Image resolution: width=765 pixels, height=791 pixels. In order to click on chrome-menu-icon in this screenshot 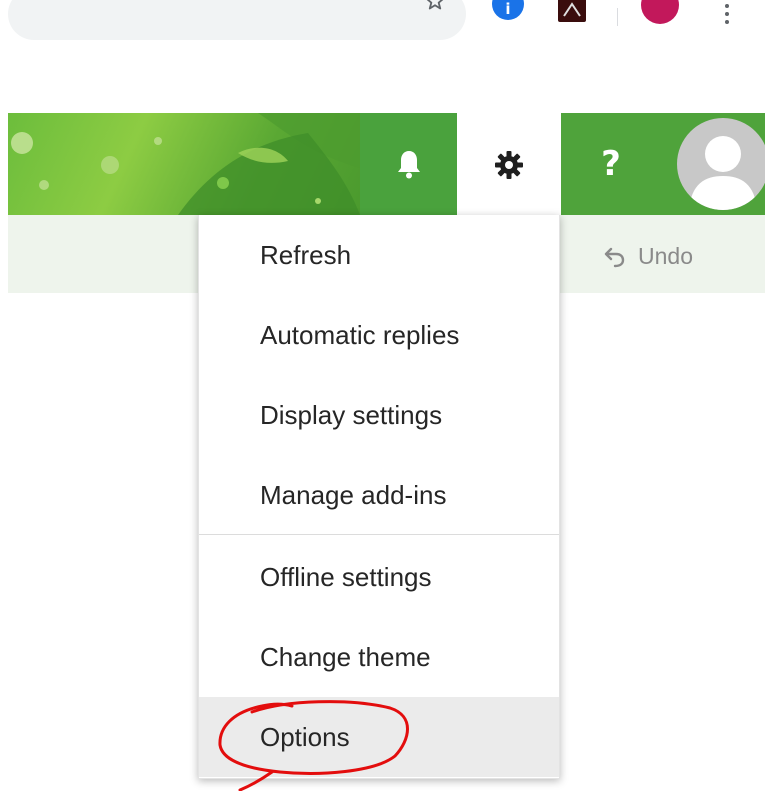, I will do `click(727, 15)`.